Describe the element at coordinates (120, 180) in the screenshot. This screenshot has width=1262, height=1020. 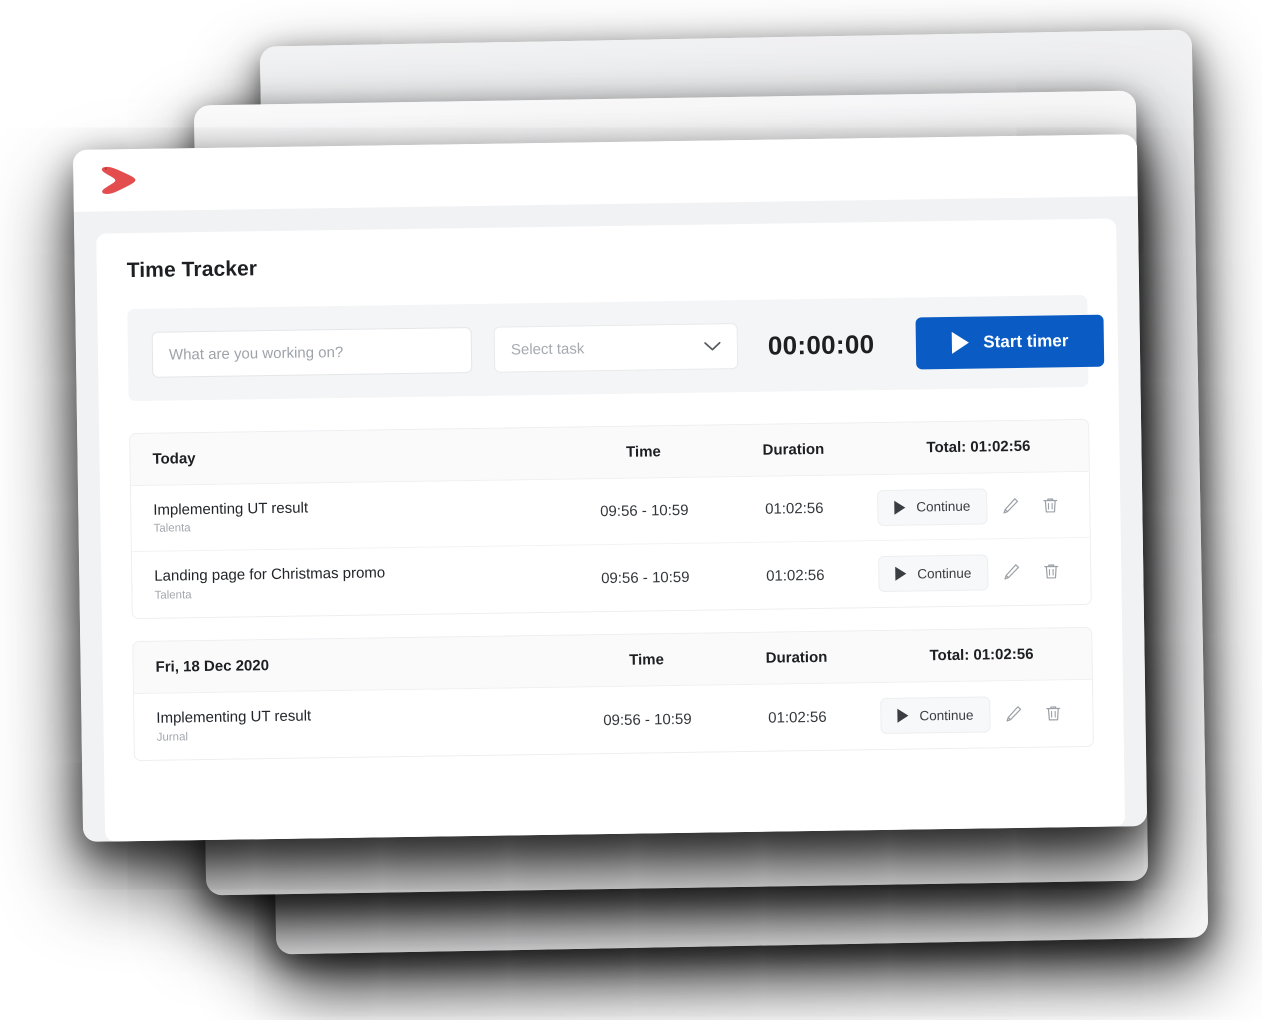
I see `red-arrow-logo-icon` at that location.